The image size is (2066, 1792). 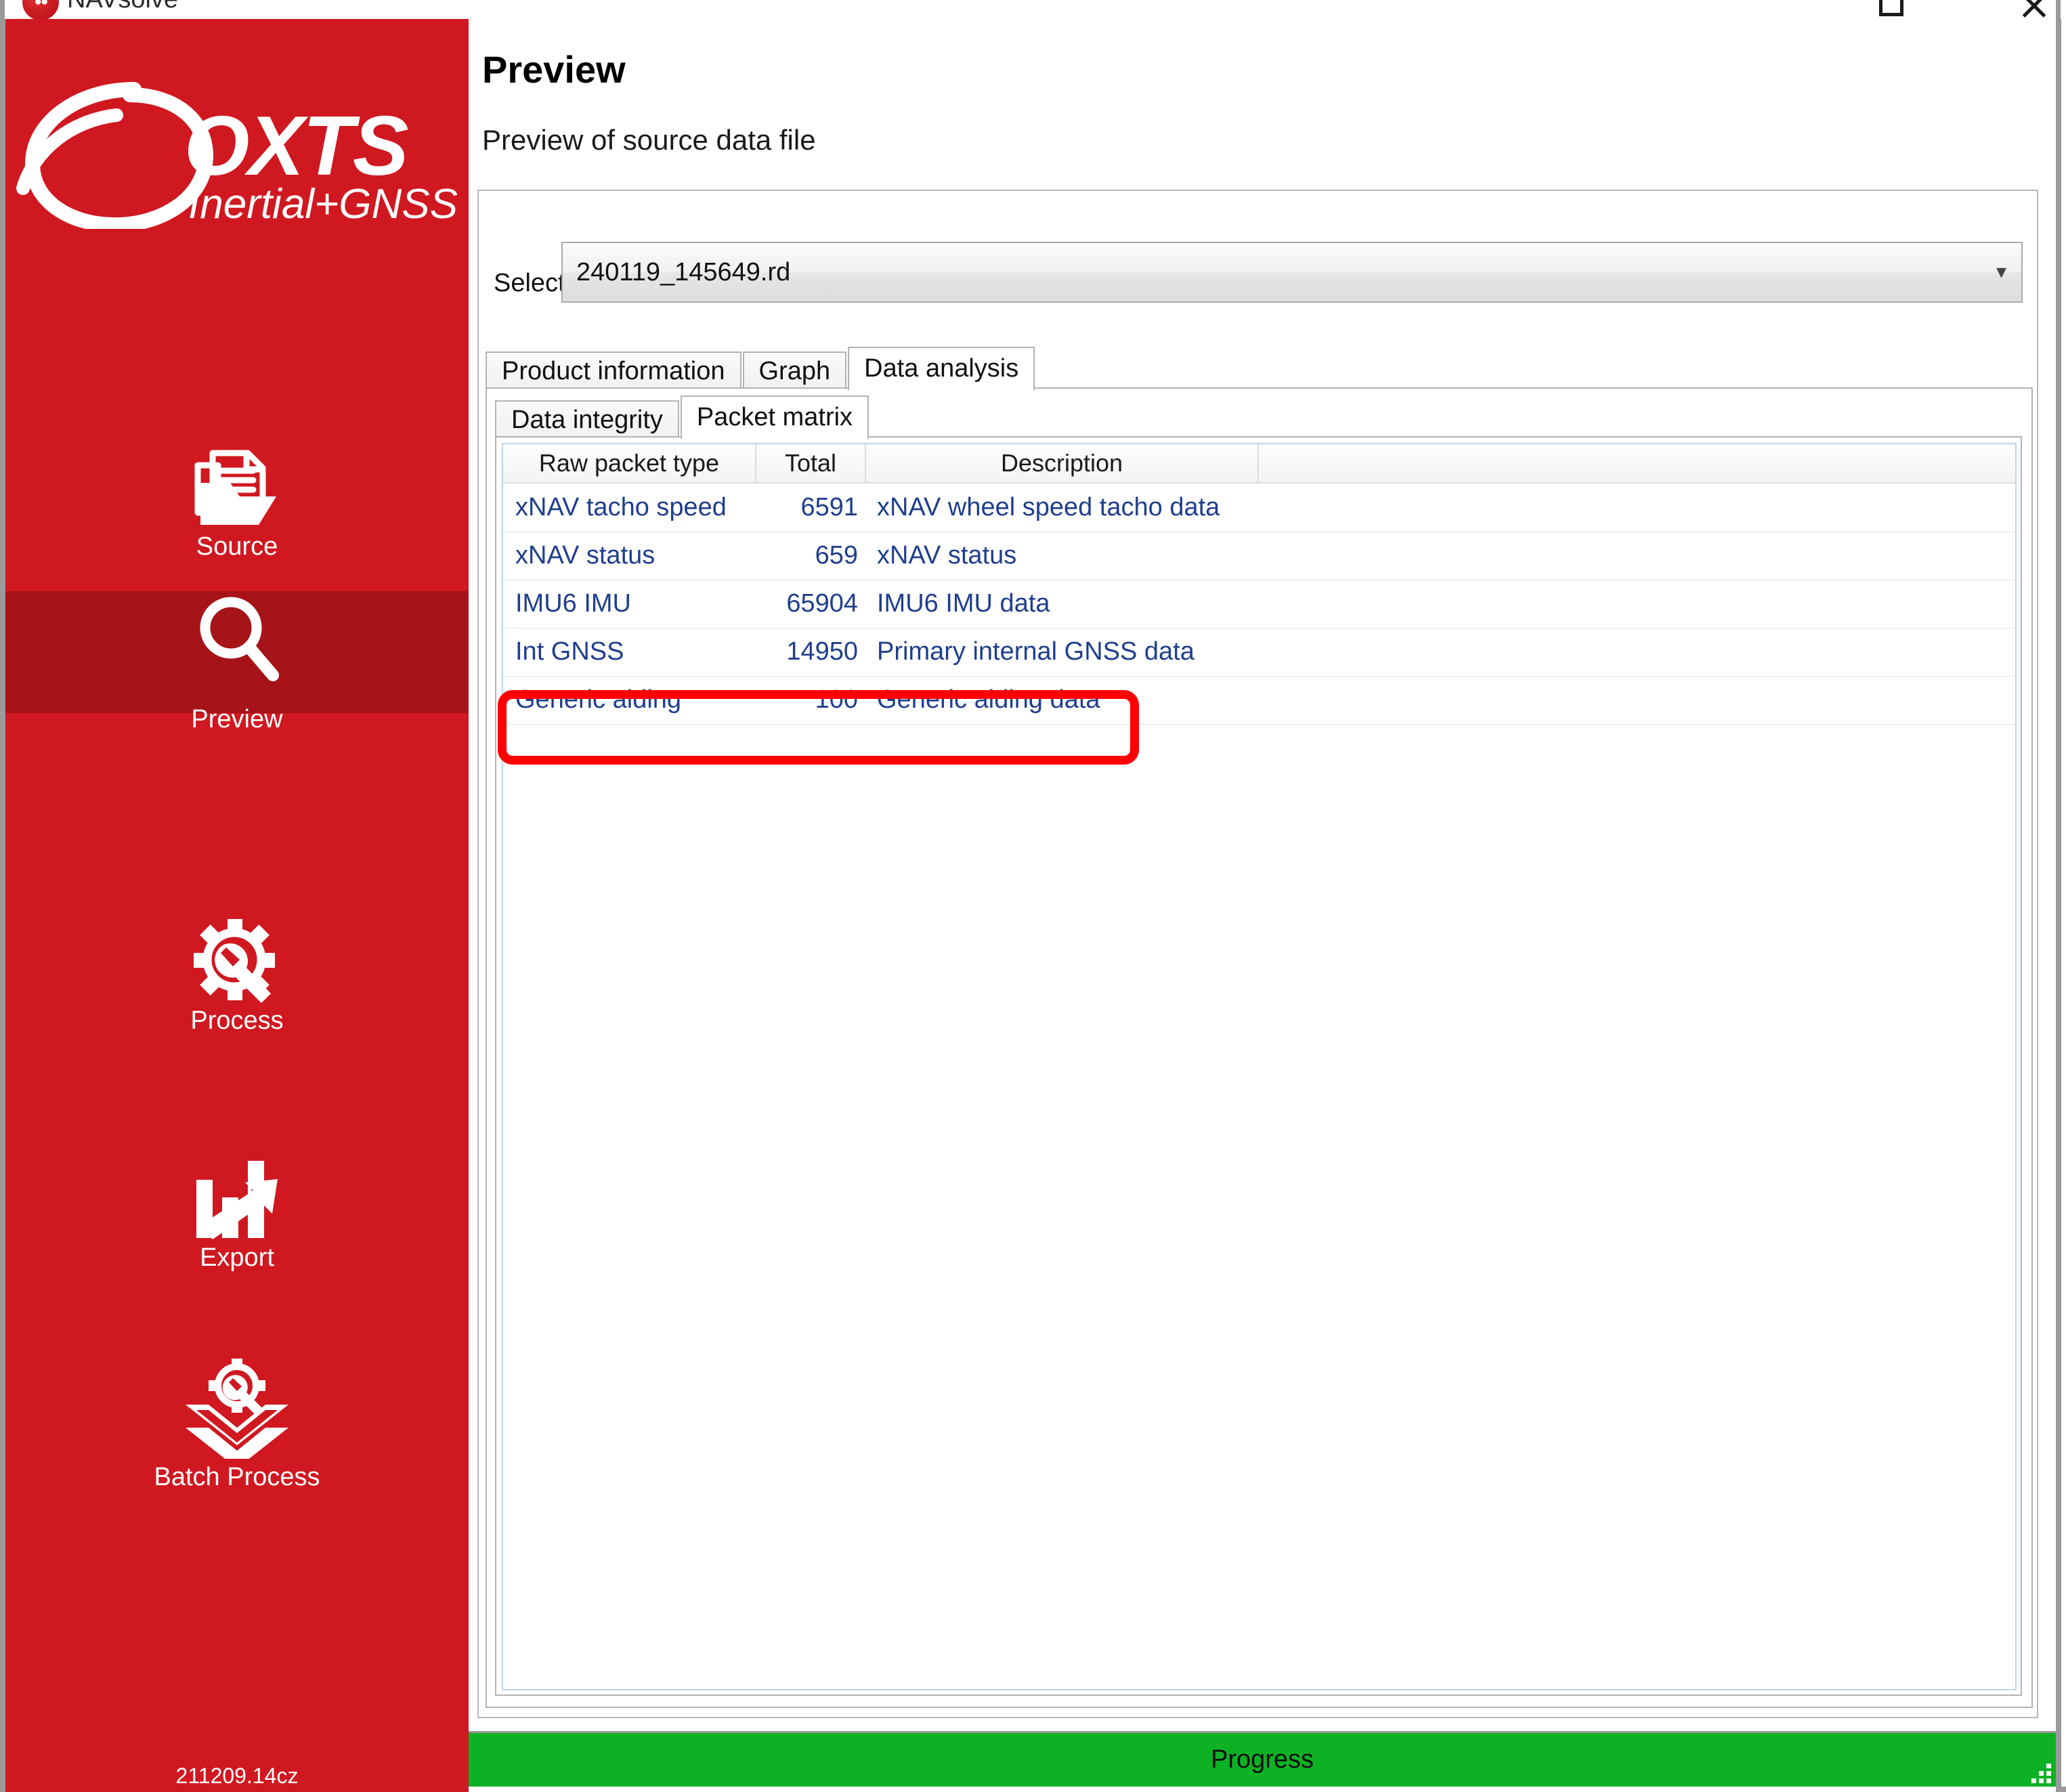 What do you see at coordinates (237, 719) in the screenshot?
I see `sidebar-item-label-preview: Preview` at bounding box center [237, 719].